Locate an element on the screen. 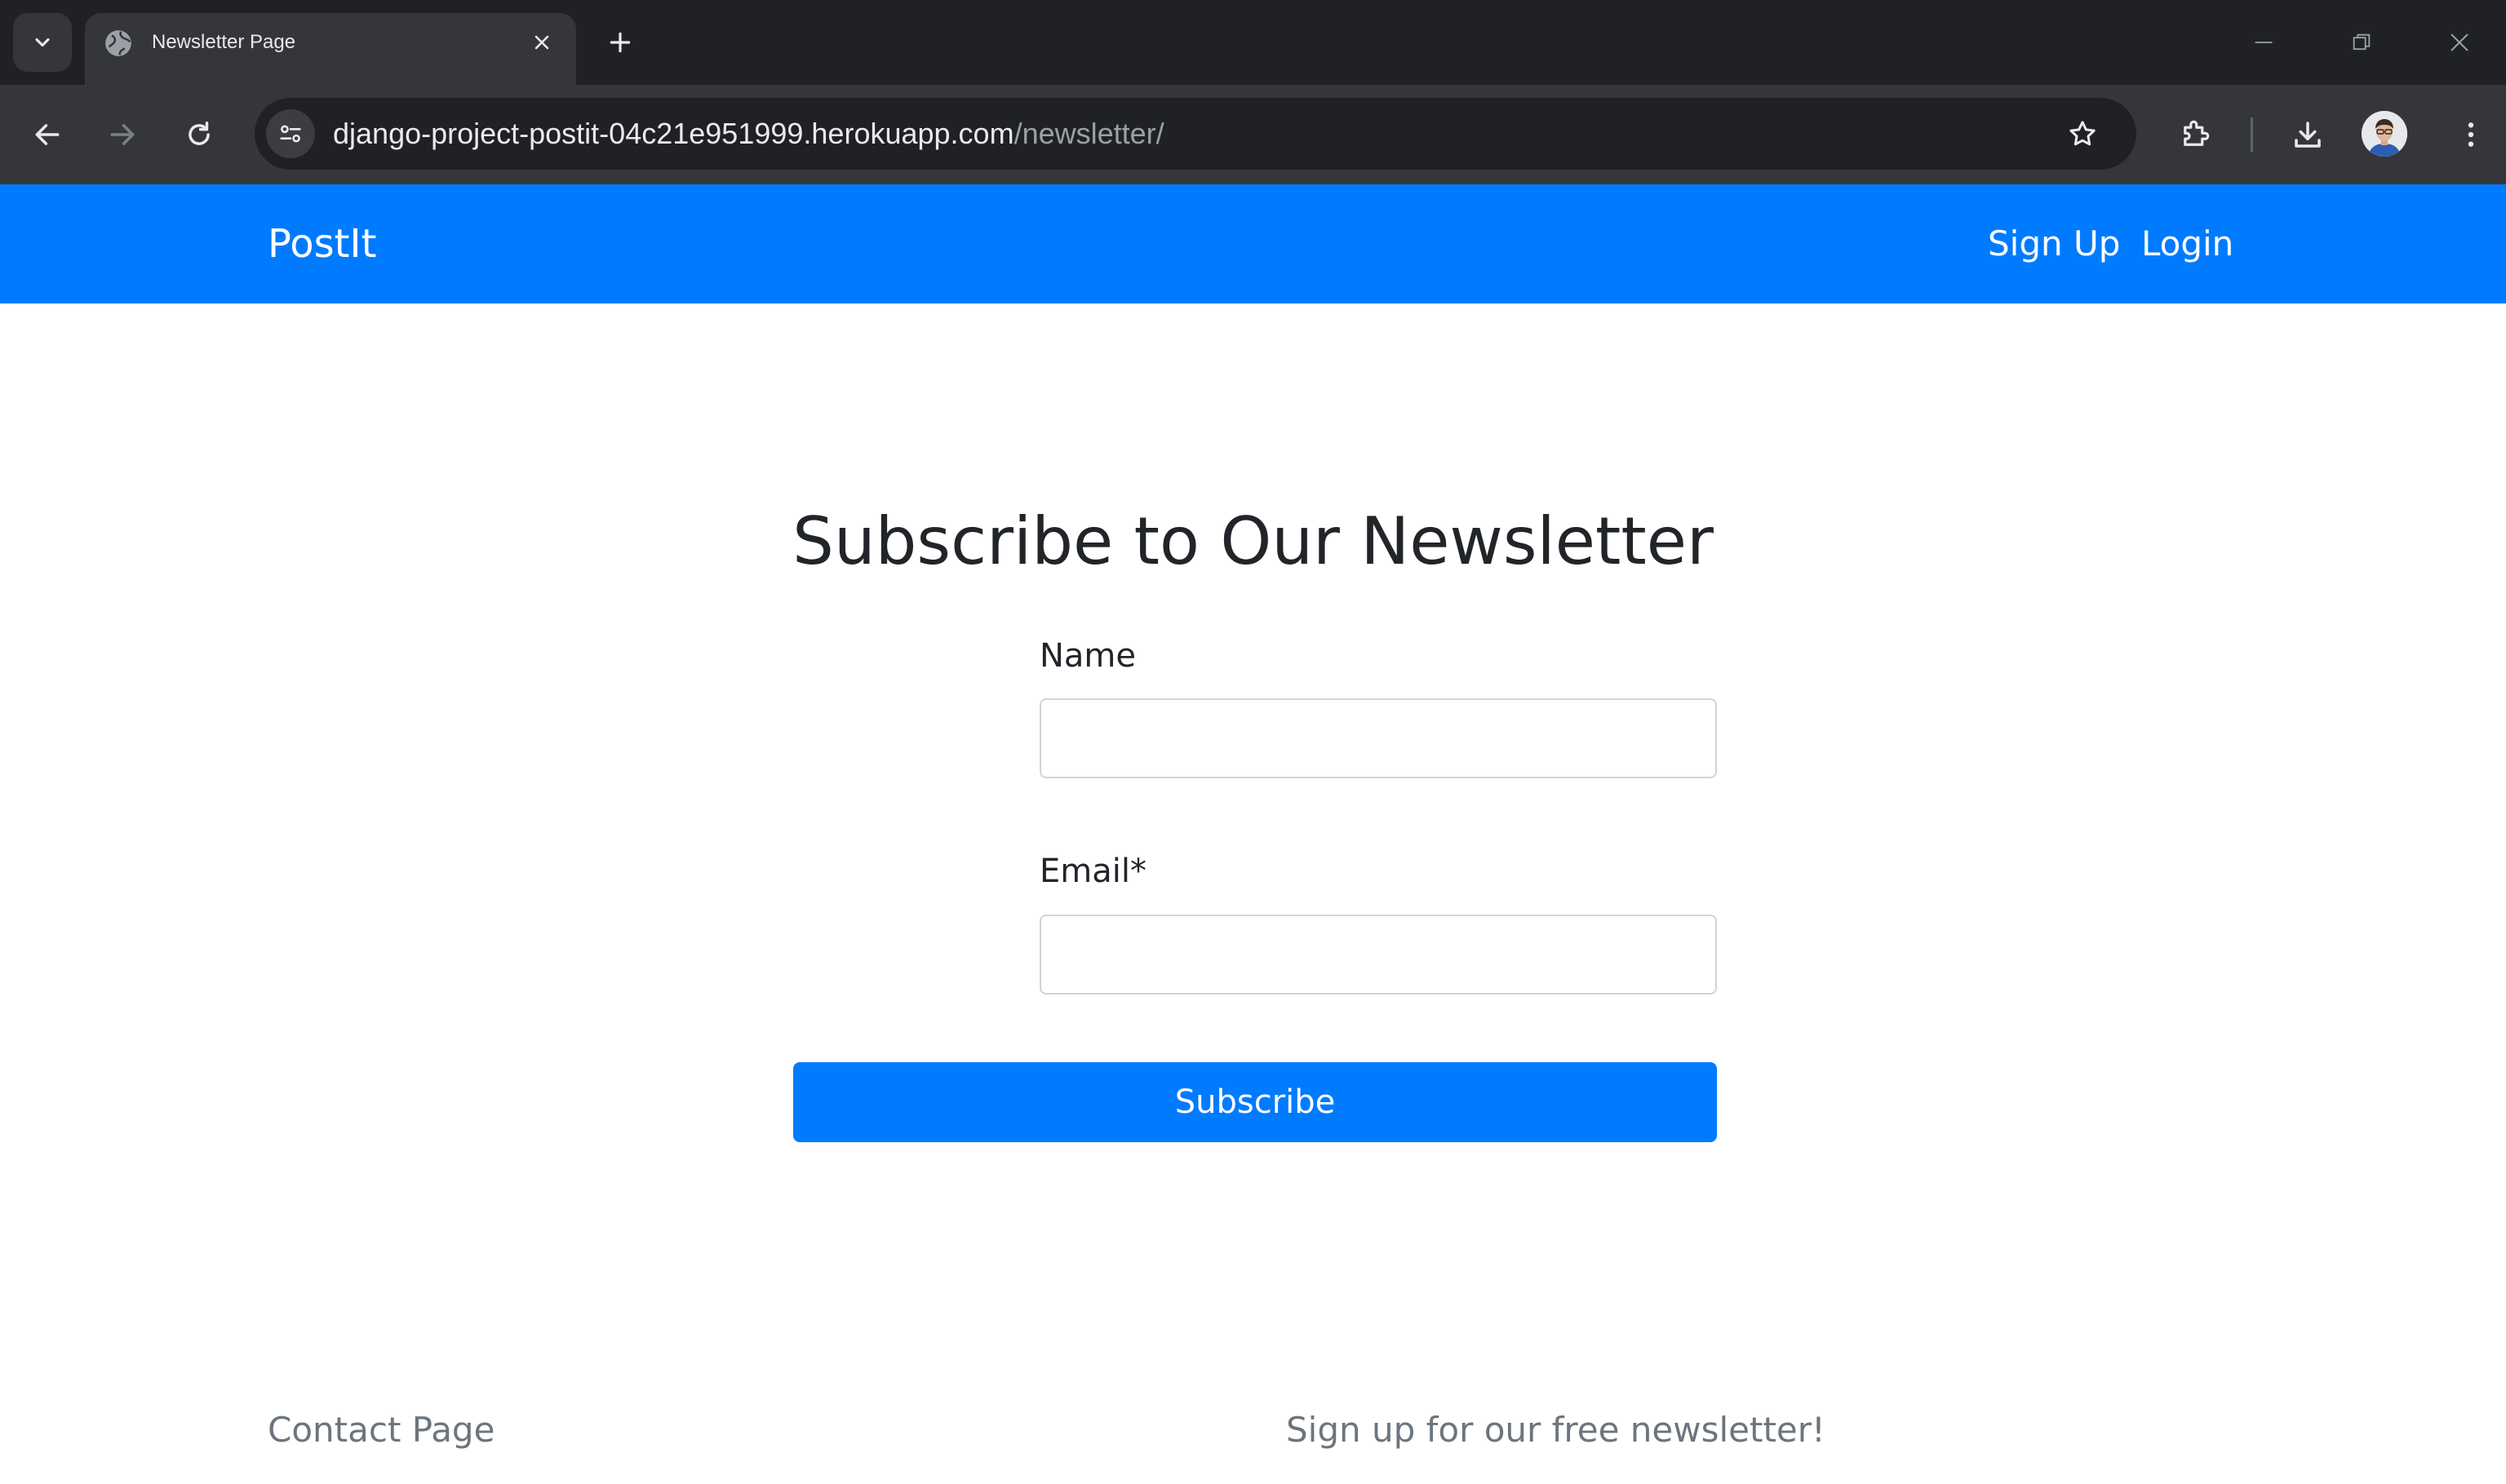 This screenshot has height=1484, width=2506. page-title: Subscribe to Our Newsletter is located at coordinates (1253, 541).